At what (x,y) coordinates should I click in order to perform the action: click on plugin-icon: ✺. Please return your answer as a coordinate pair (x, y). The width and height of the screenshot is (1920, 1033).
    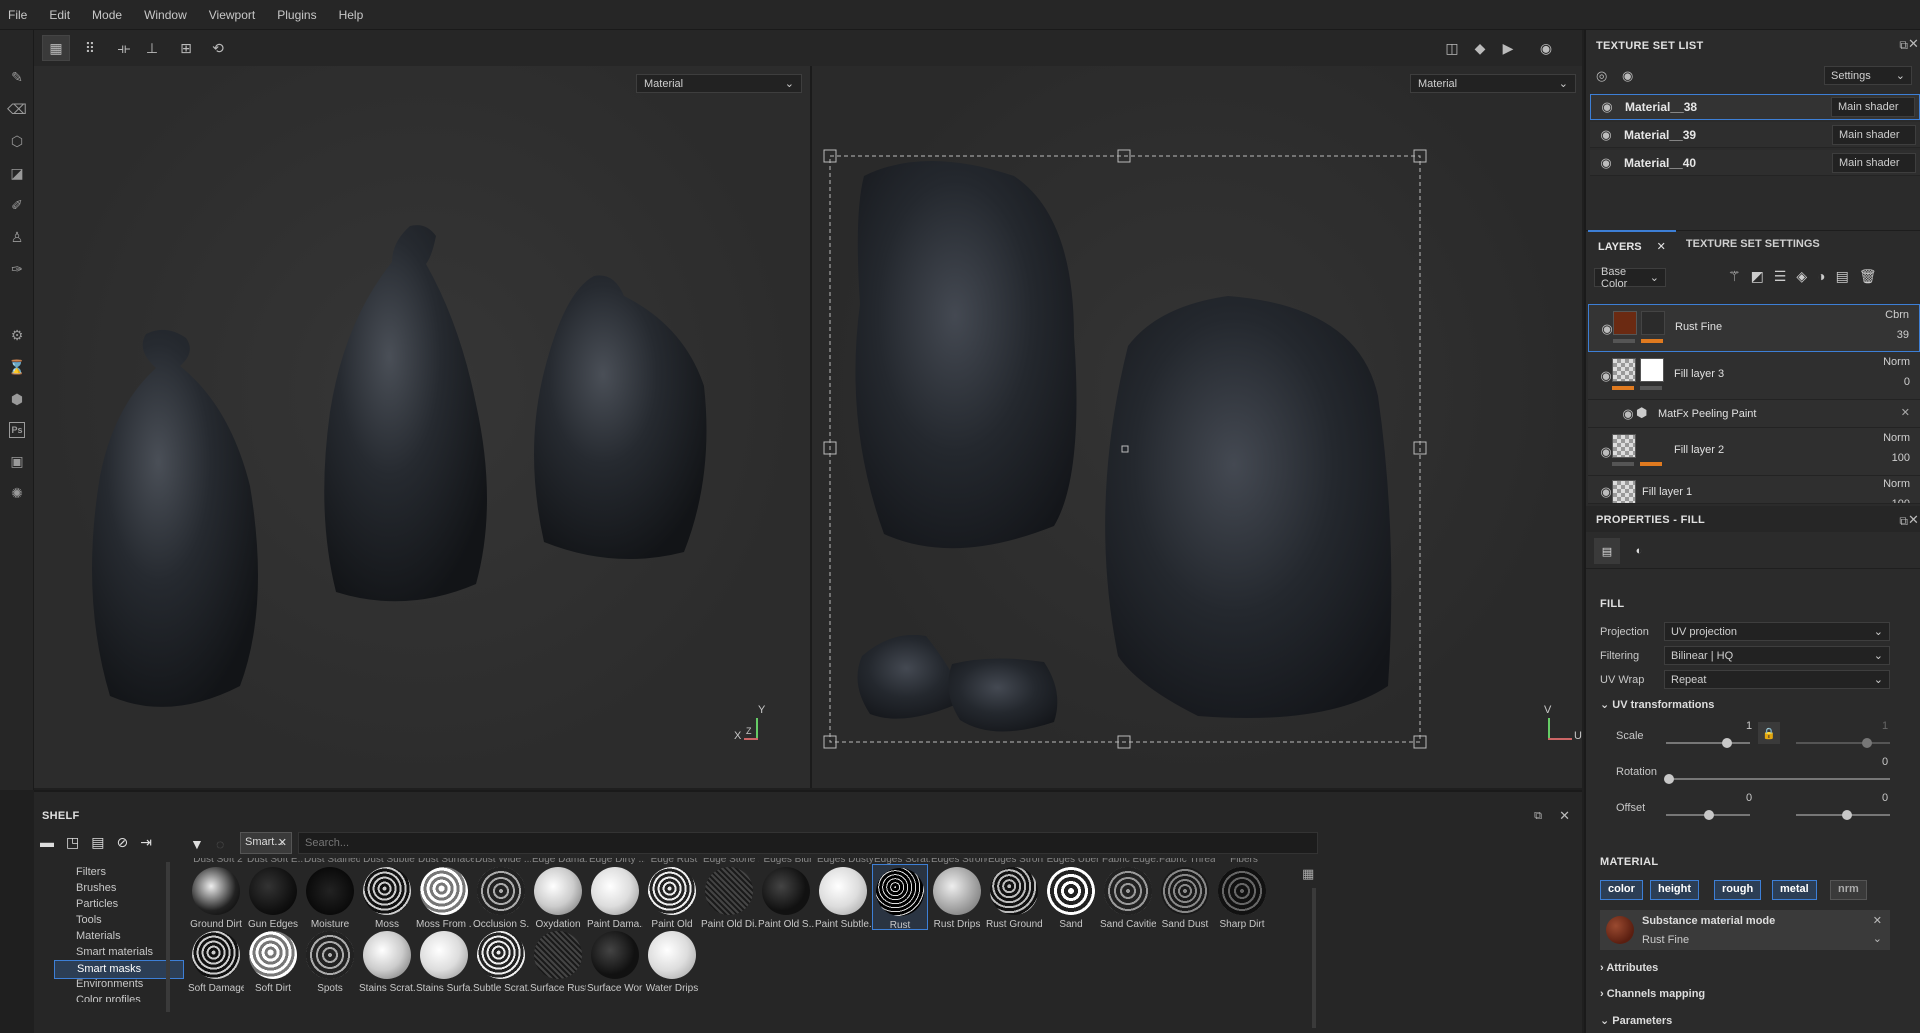
    Looking at the image, I should click on (17, 493).